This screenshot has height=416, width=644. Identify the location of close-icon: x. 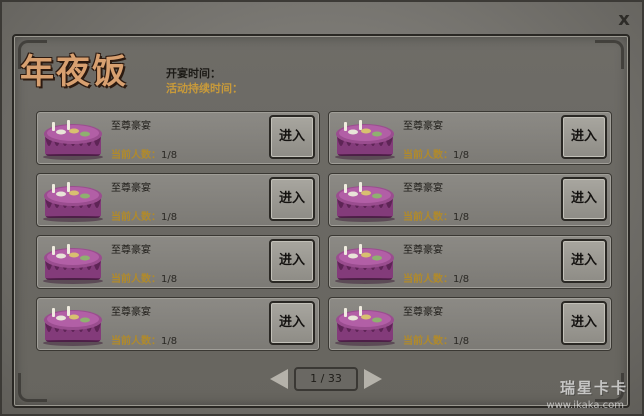
(624, 20).